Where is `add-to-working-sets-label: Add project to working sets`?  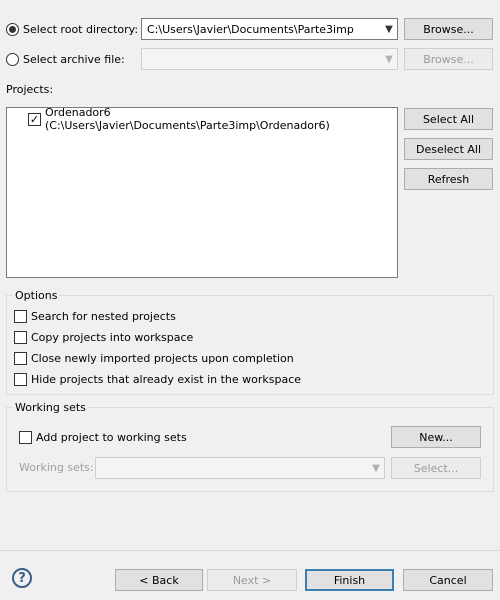
add-to-working-sets-label: Add project to working sets is located at coordinates (111, 437).